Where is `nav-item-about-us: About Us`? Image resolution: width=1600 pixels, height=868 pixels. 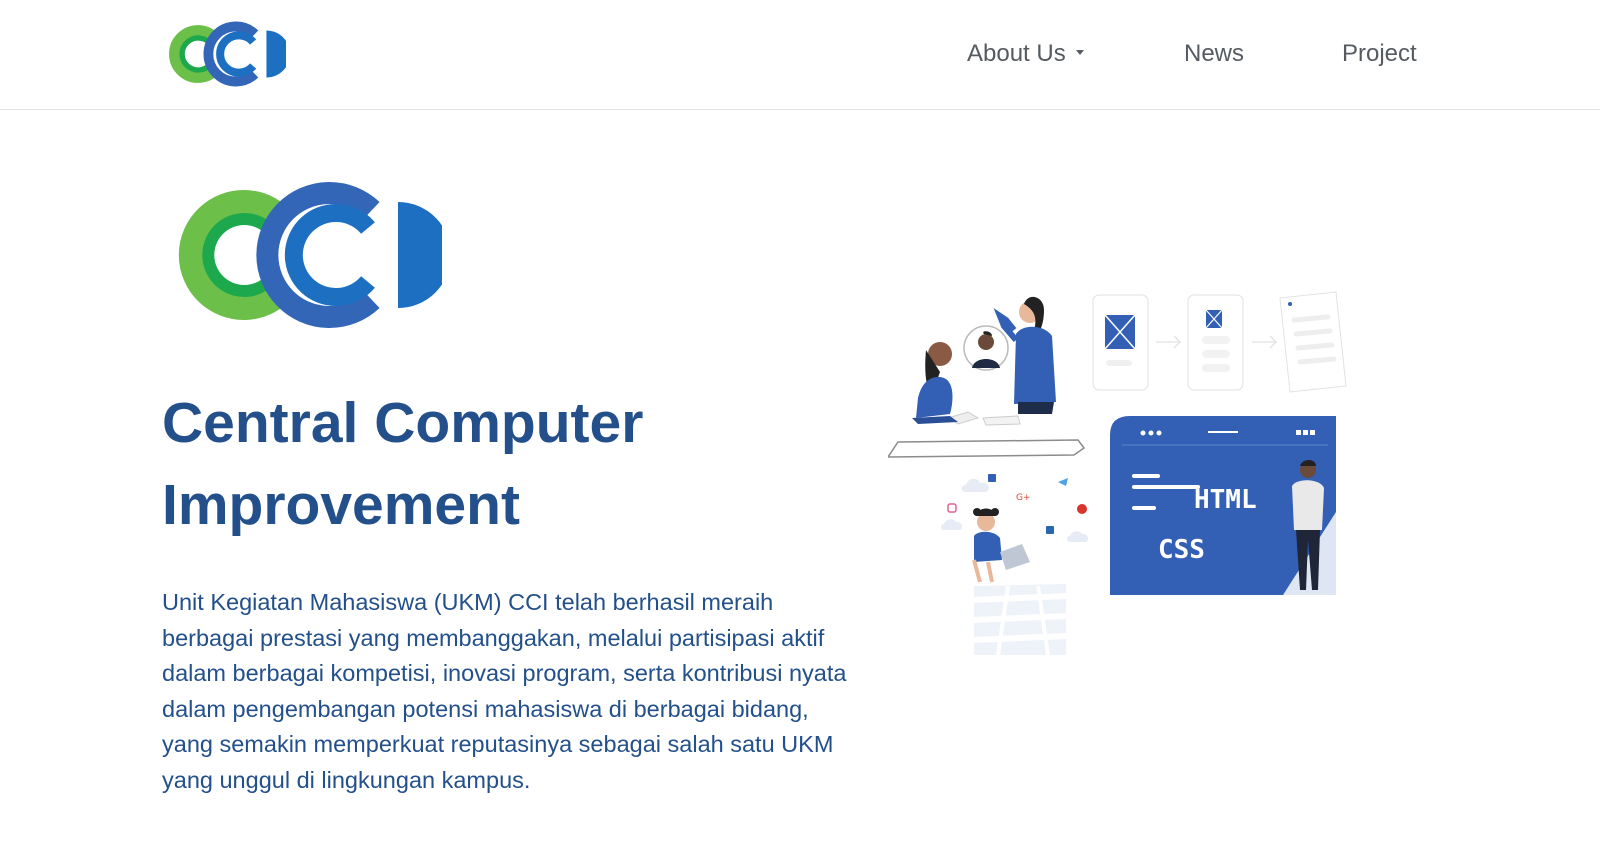 nav-item-about-us: About Us is located at coordinates (1025, 54).